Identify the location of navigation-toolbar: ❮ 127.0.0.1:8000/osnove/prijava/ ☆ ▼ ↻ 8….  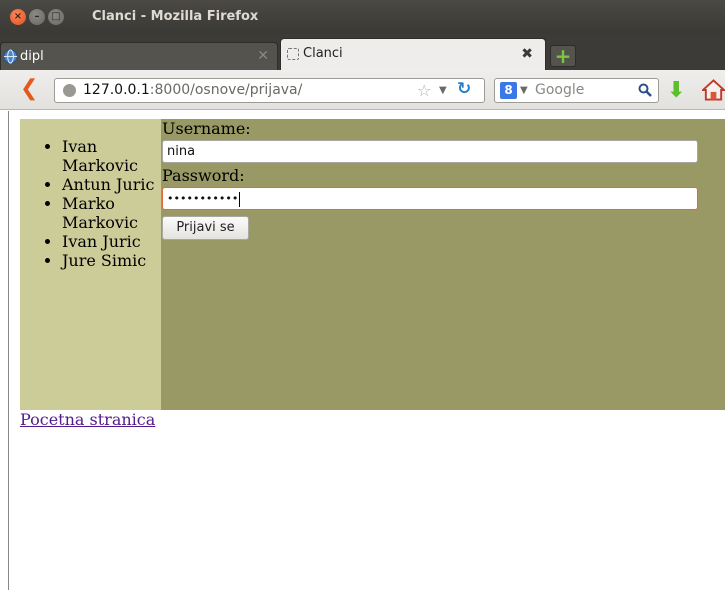
(362, 90).